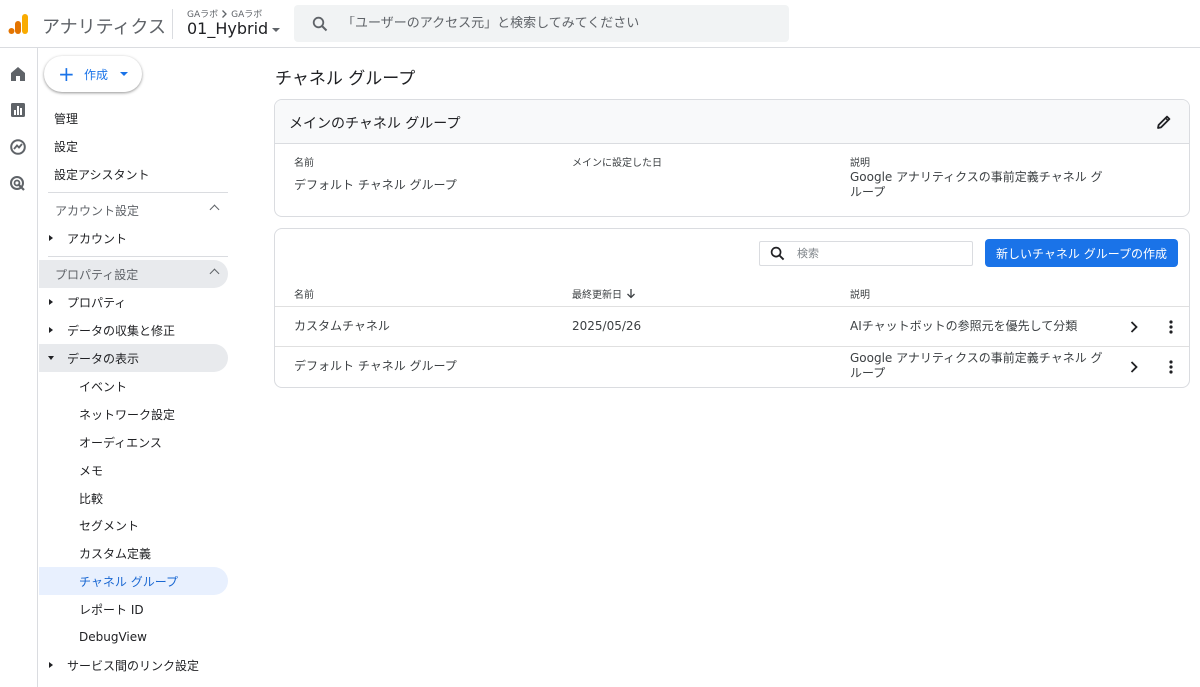 This screenshot has height=687, width=1200. What do you see at coordinates (133, 553) in the screenshot?
I see `sidebar-item-custom-definitions: カスタム定義` at bounding box center [133, 553].